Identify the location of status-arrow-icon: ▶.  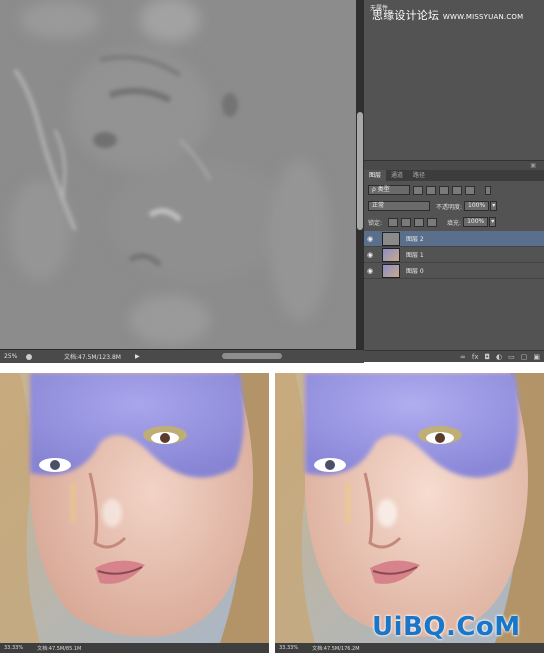
(137, 356).